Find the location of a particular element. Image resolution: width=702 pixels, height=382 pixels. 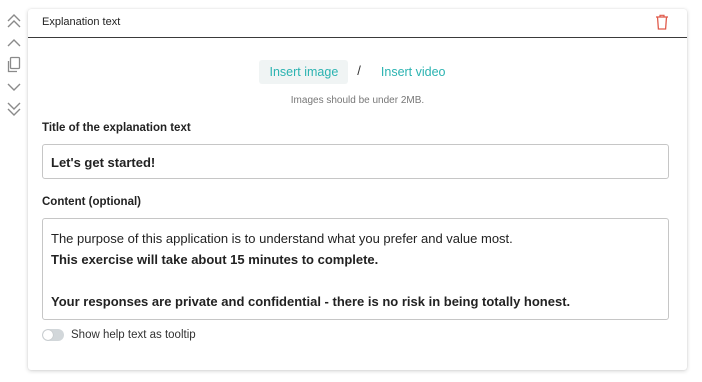

content-line-blank is located at coordinates (355, 280).